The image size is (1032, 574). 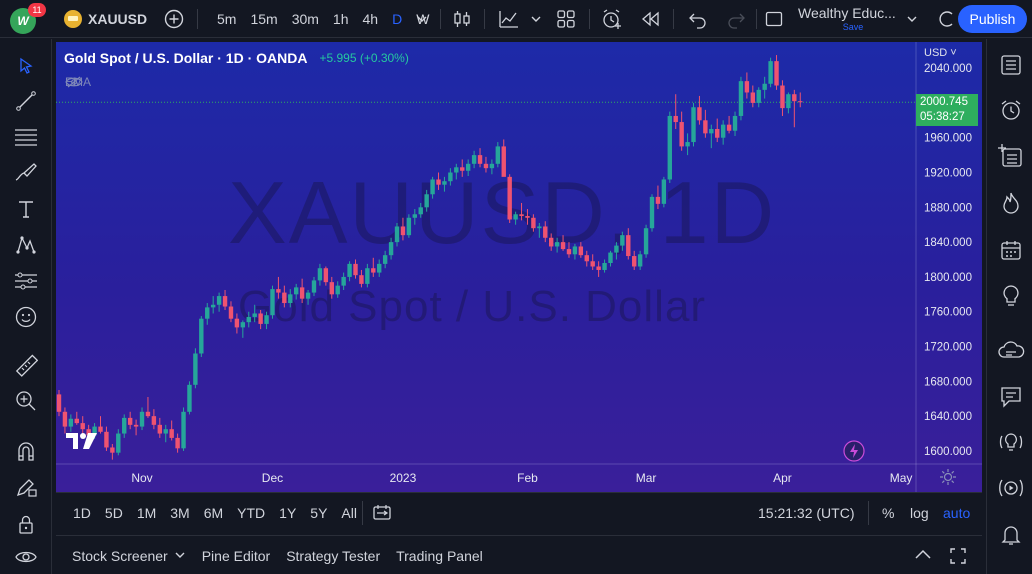 What do you see at coordinates (947, 110) in the screenshot?
I see `last-price-badge: 2000.745 05:38:27` at bounding box center [947, 110].